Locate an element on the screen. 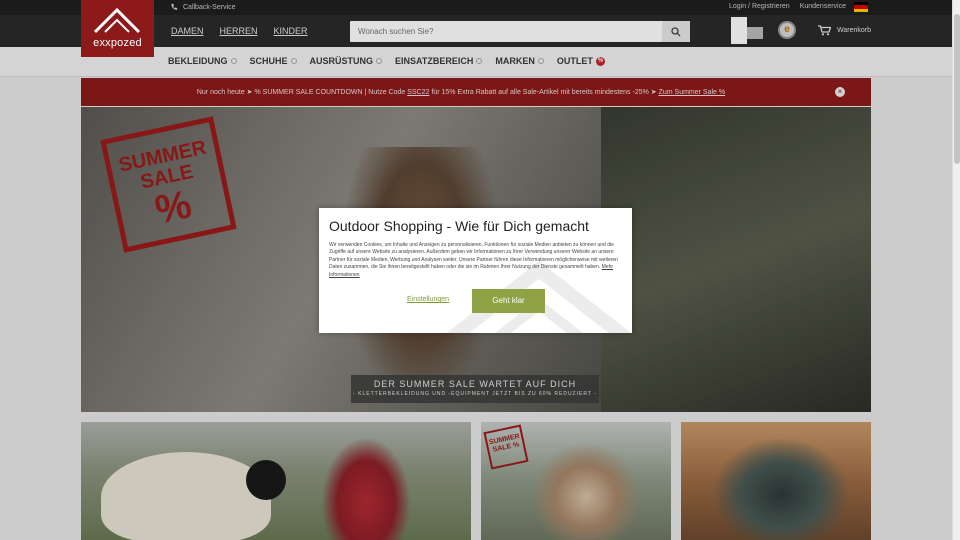 This screenshot has width=960, height=540. logo: exxpozed is located at coordinates (117, 28).